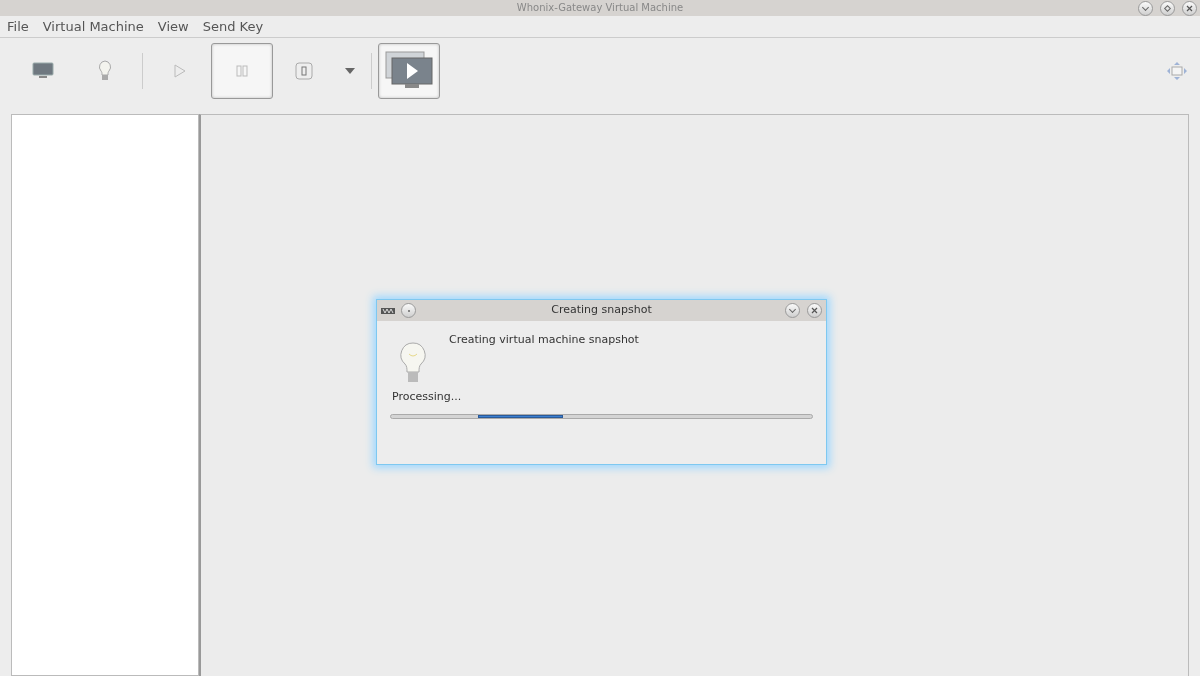  What do you see at coordinates (388, 310) in the screenshot?
I see `app-icon` at bounding box center [388, 310].